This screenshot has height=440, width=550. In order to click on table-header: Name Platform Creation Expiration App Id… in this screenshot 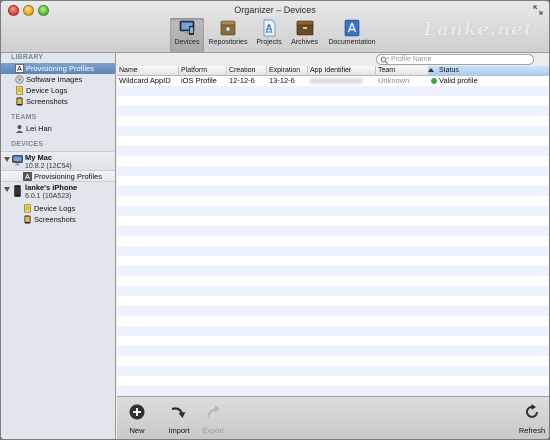, I will do `click(333, 71)`.